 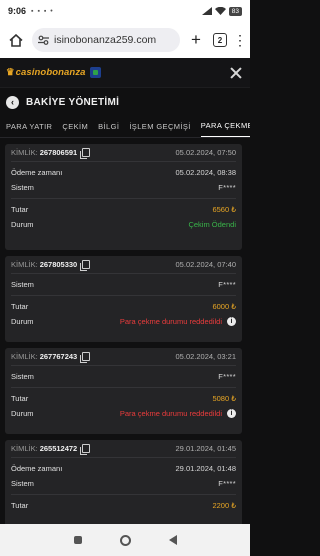 I want to click on url-text: isinobonanza259.com, so click(x=105, y=40).